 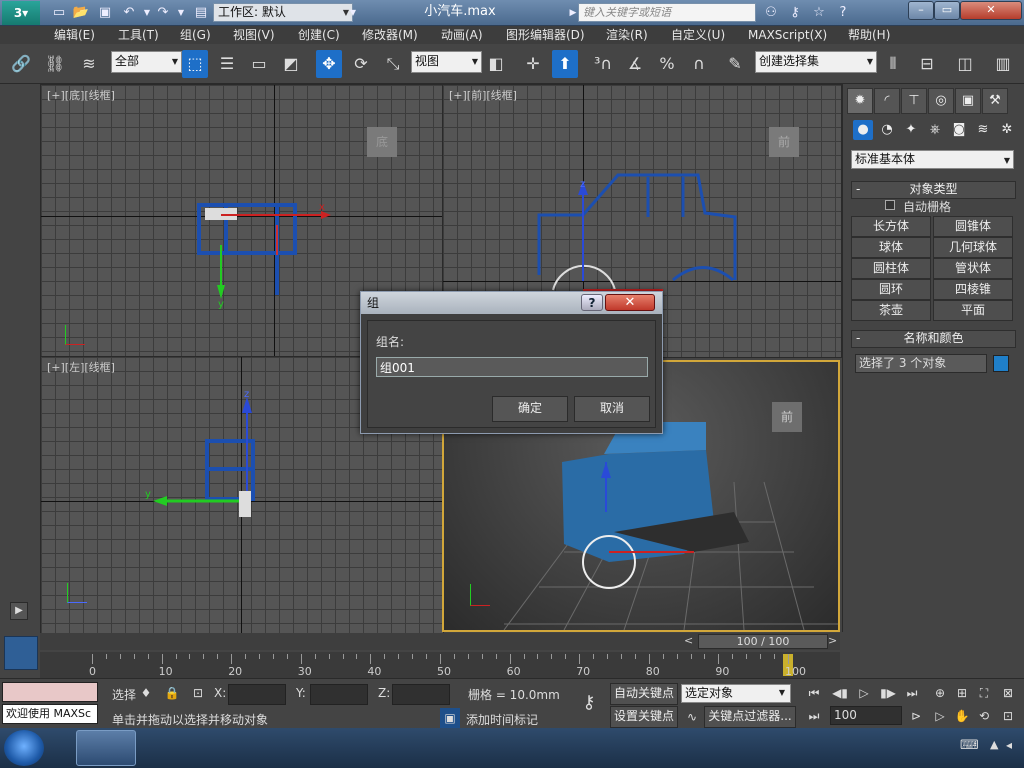 What do you see at coordinates (50, 714) in the screenshot?
I see `welcome-text: 欢迎使用 MAXSc` at bounding box center [50, 714].